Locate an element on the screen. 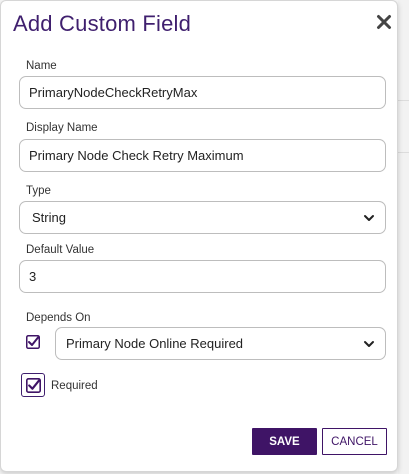 This screenshot has height=474, width=409. dialog-title: Add Custom Field is located at coordinates (102, 23).